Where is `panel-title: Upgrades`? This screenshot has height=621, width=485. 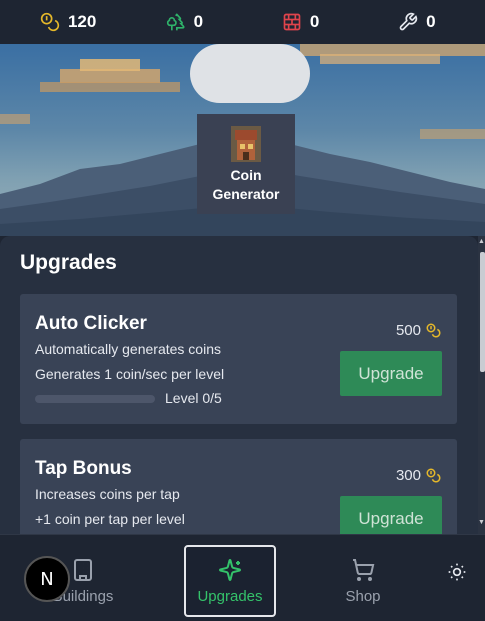
panel-title: Upgrades is located at coordinates (68, 262).